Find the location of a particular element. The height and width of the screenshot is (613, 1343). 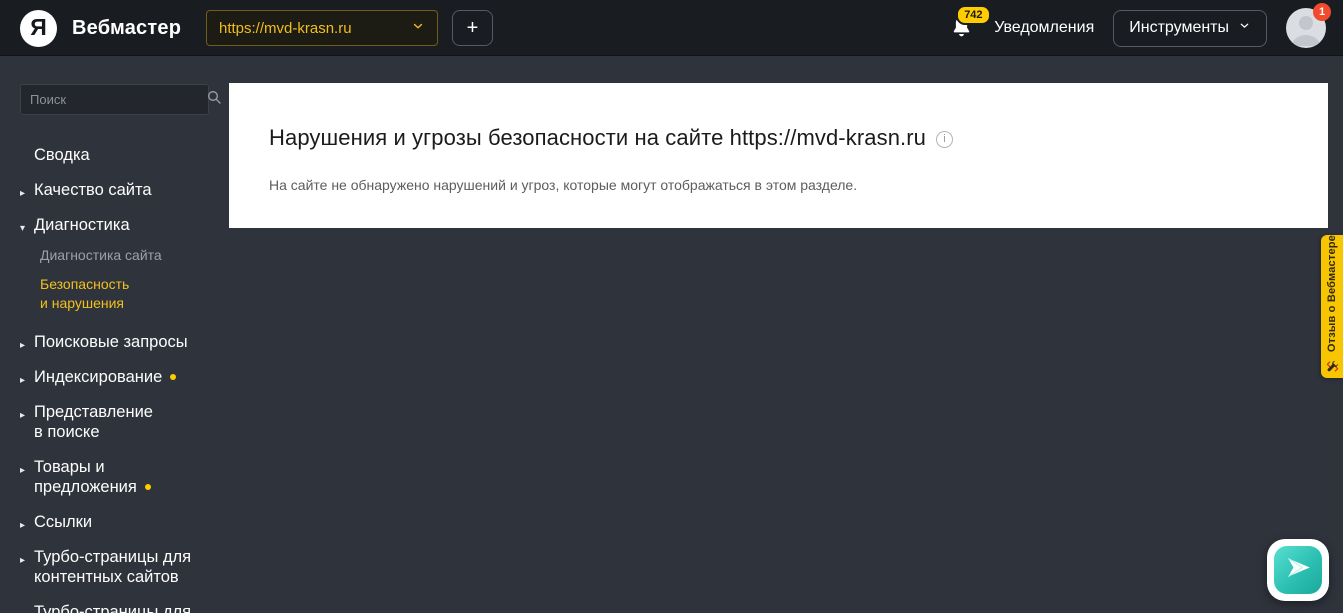

notifications-bell-button: 742 is located at coordinates (970, 24).